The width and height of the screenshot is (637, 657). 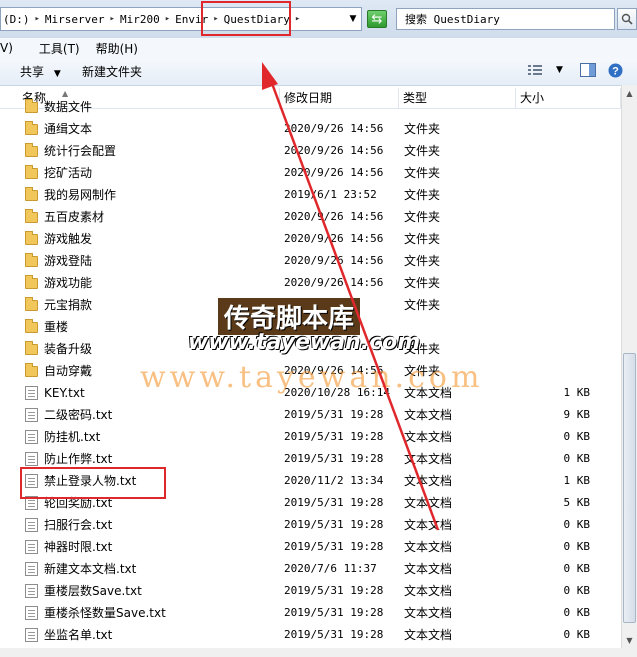 I want to click on file-row: KEY.txt 2020/10/28 16:14 文本文档 1 KB, so click(x=310, y=393).